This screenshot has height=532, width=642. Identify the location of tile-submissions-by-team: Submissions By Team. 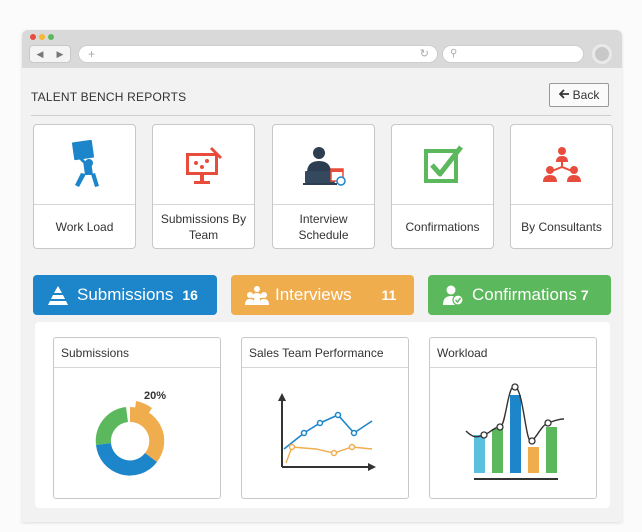
(203, 186).